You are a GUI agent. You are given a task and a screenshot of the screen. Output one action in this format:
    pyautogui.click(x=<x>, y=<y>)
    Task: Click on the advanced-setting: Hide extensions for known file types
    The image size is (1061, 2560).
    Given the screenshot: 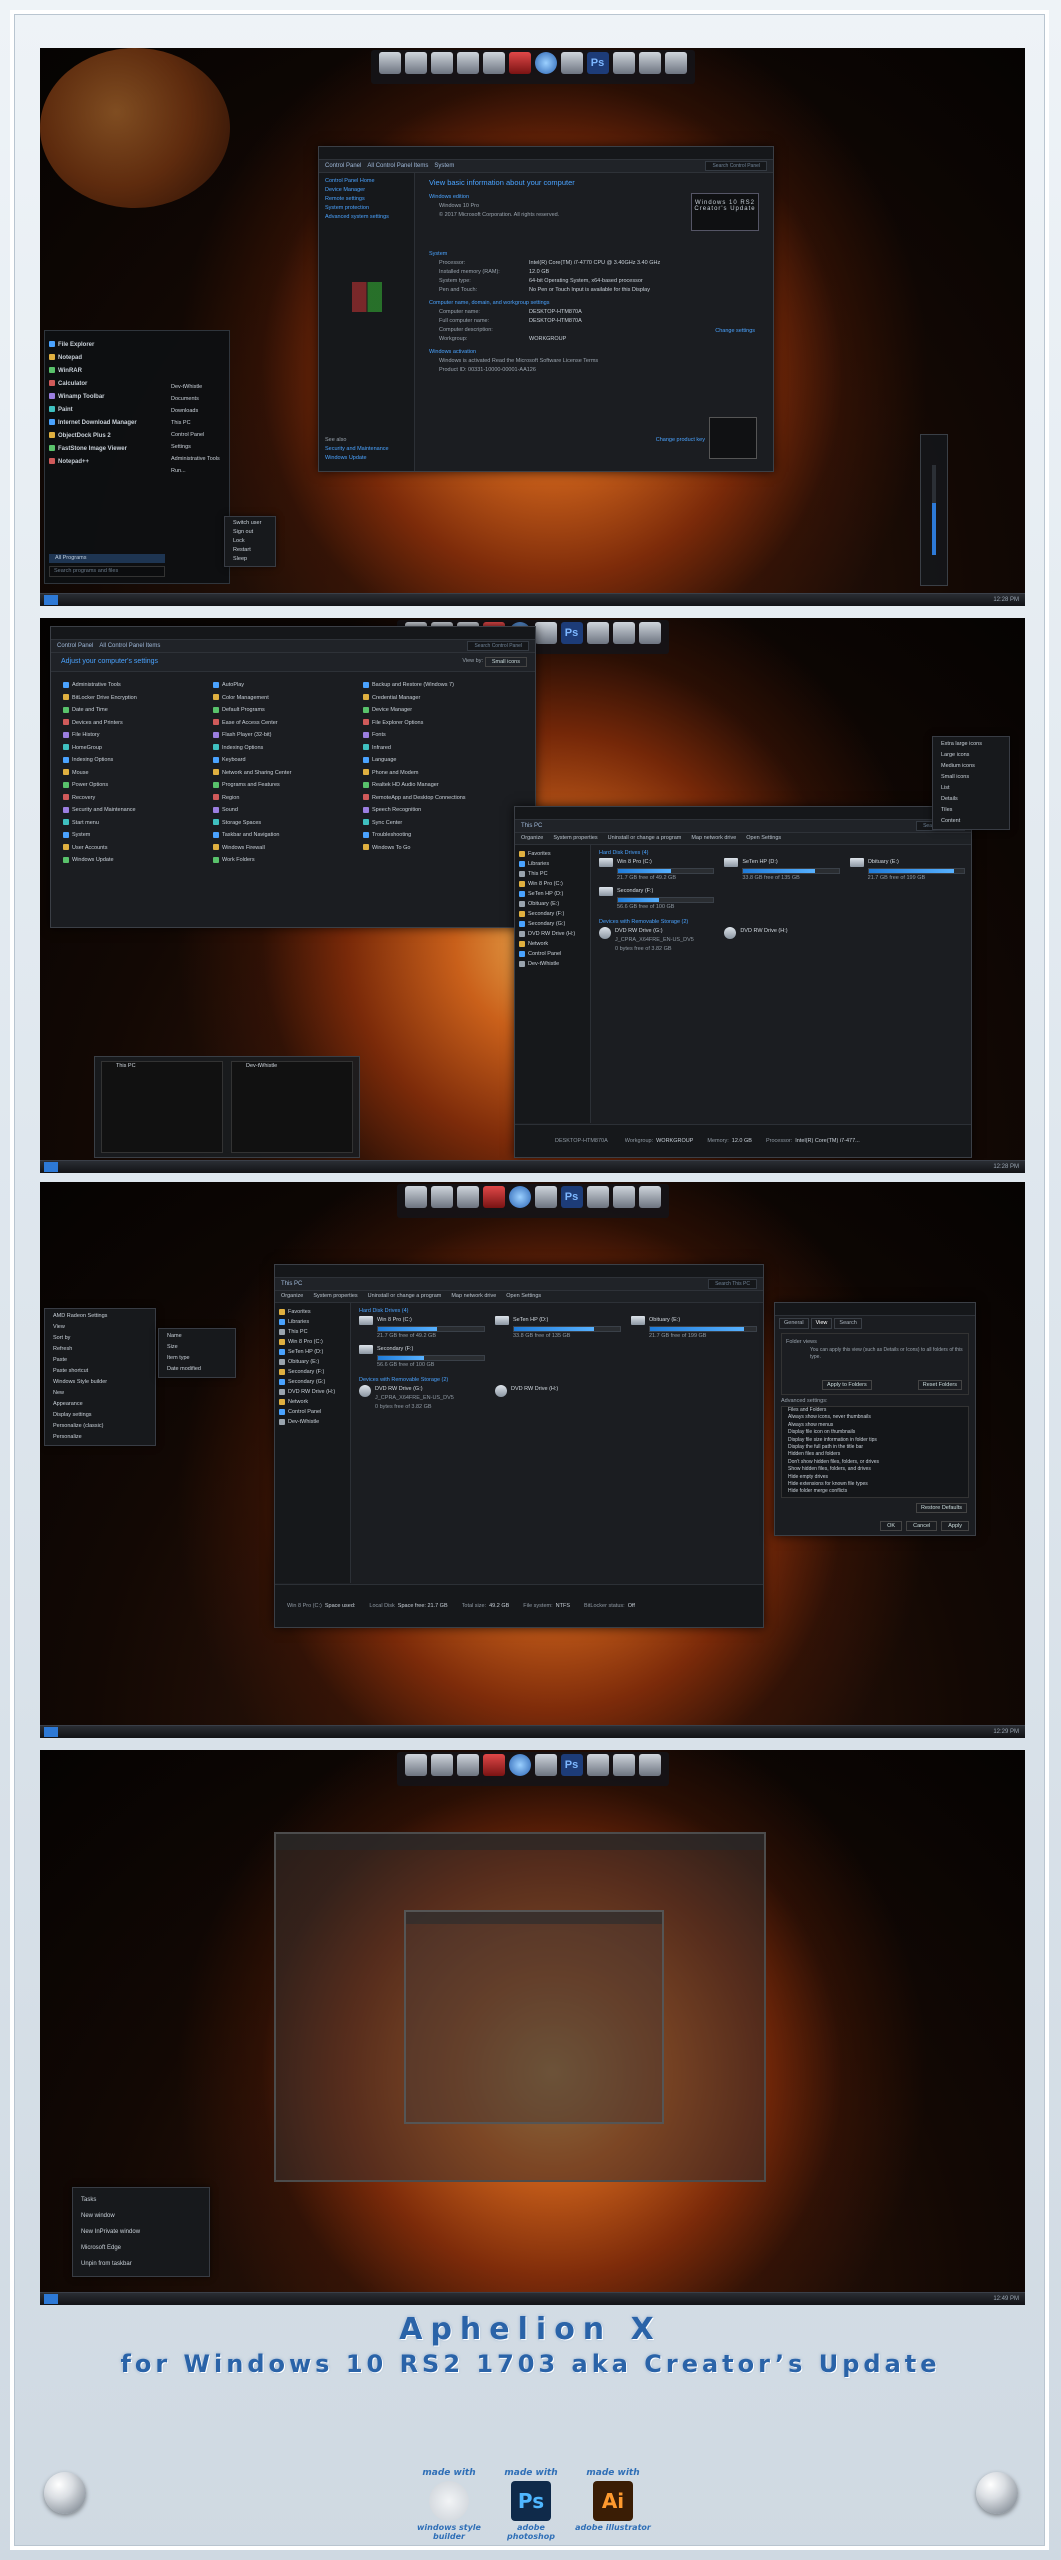 What is the action you would take?
    pyautogui.click(x=875, y=1484)
    